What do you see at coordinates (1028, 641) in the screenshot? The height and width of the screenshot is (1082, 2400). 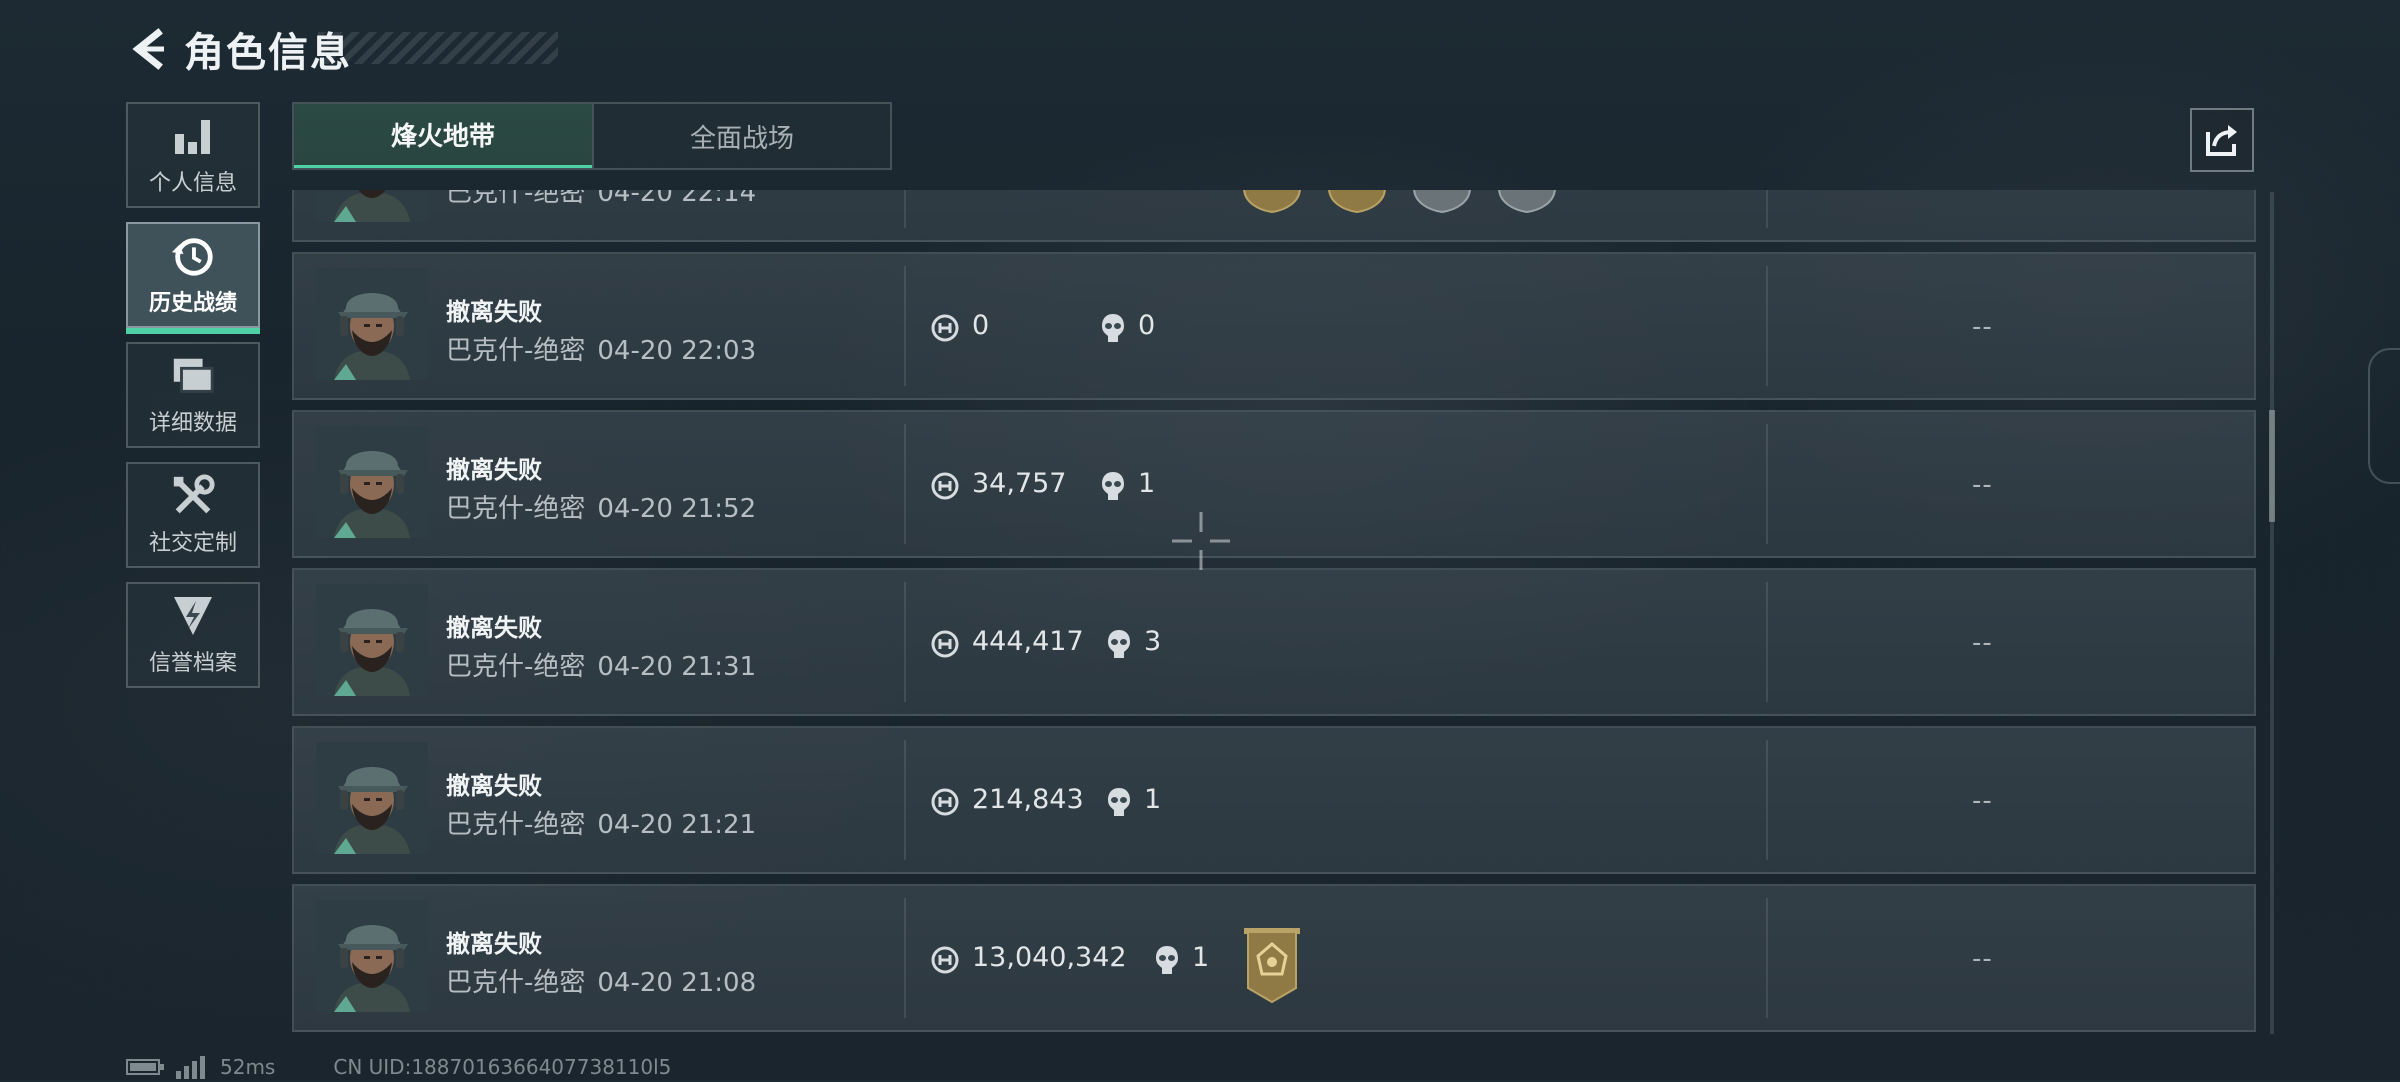 I see `loot-value: 444,417` at bounding box center [1028, 641].